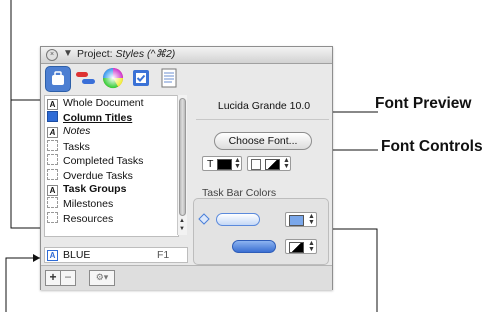 Image resolution: width=500 pixels, height=312 pixels. I want to click on gear-menu-button: ⚙▾, so click(102, 278).